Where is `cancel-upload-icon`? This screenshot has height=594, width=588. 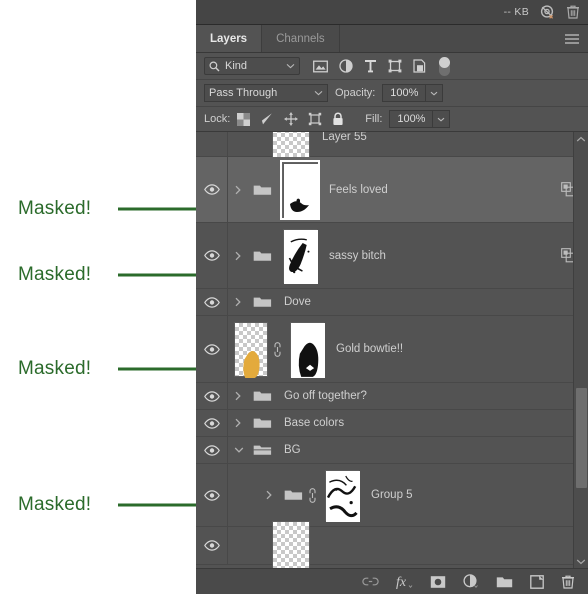 cancel-upload-icon is located at coordinates (547, 12).